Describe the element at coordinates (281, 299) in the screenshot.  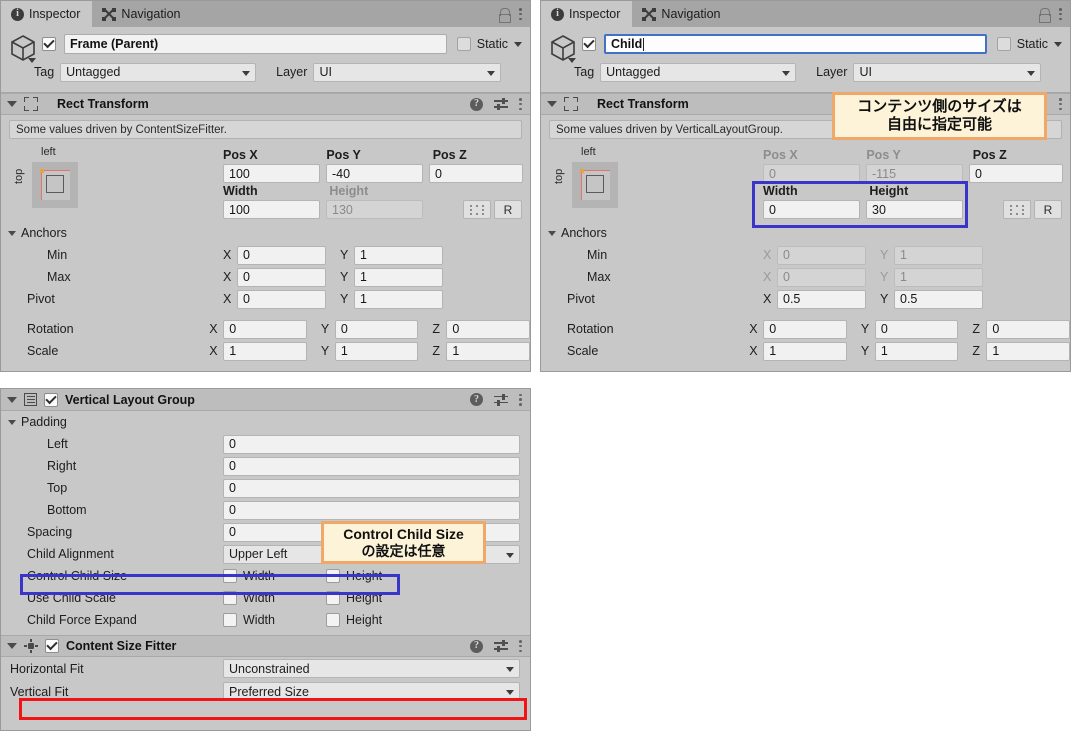
I see `pivot-x-input: 0` at that location.